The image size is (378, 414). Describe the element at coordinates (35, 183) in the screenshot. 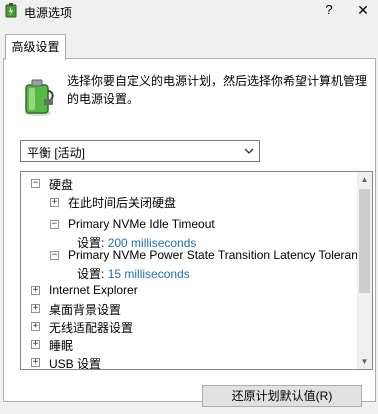

I see `collapse-toggle-hard-disk: −` at that location.